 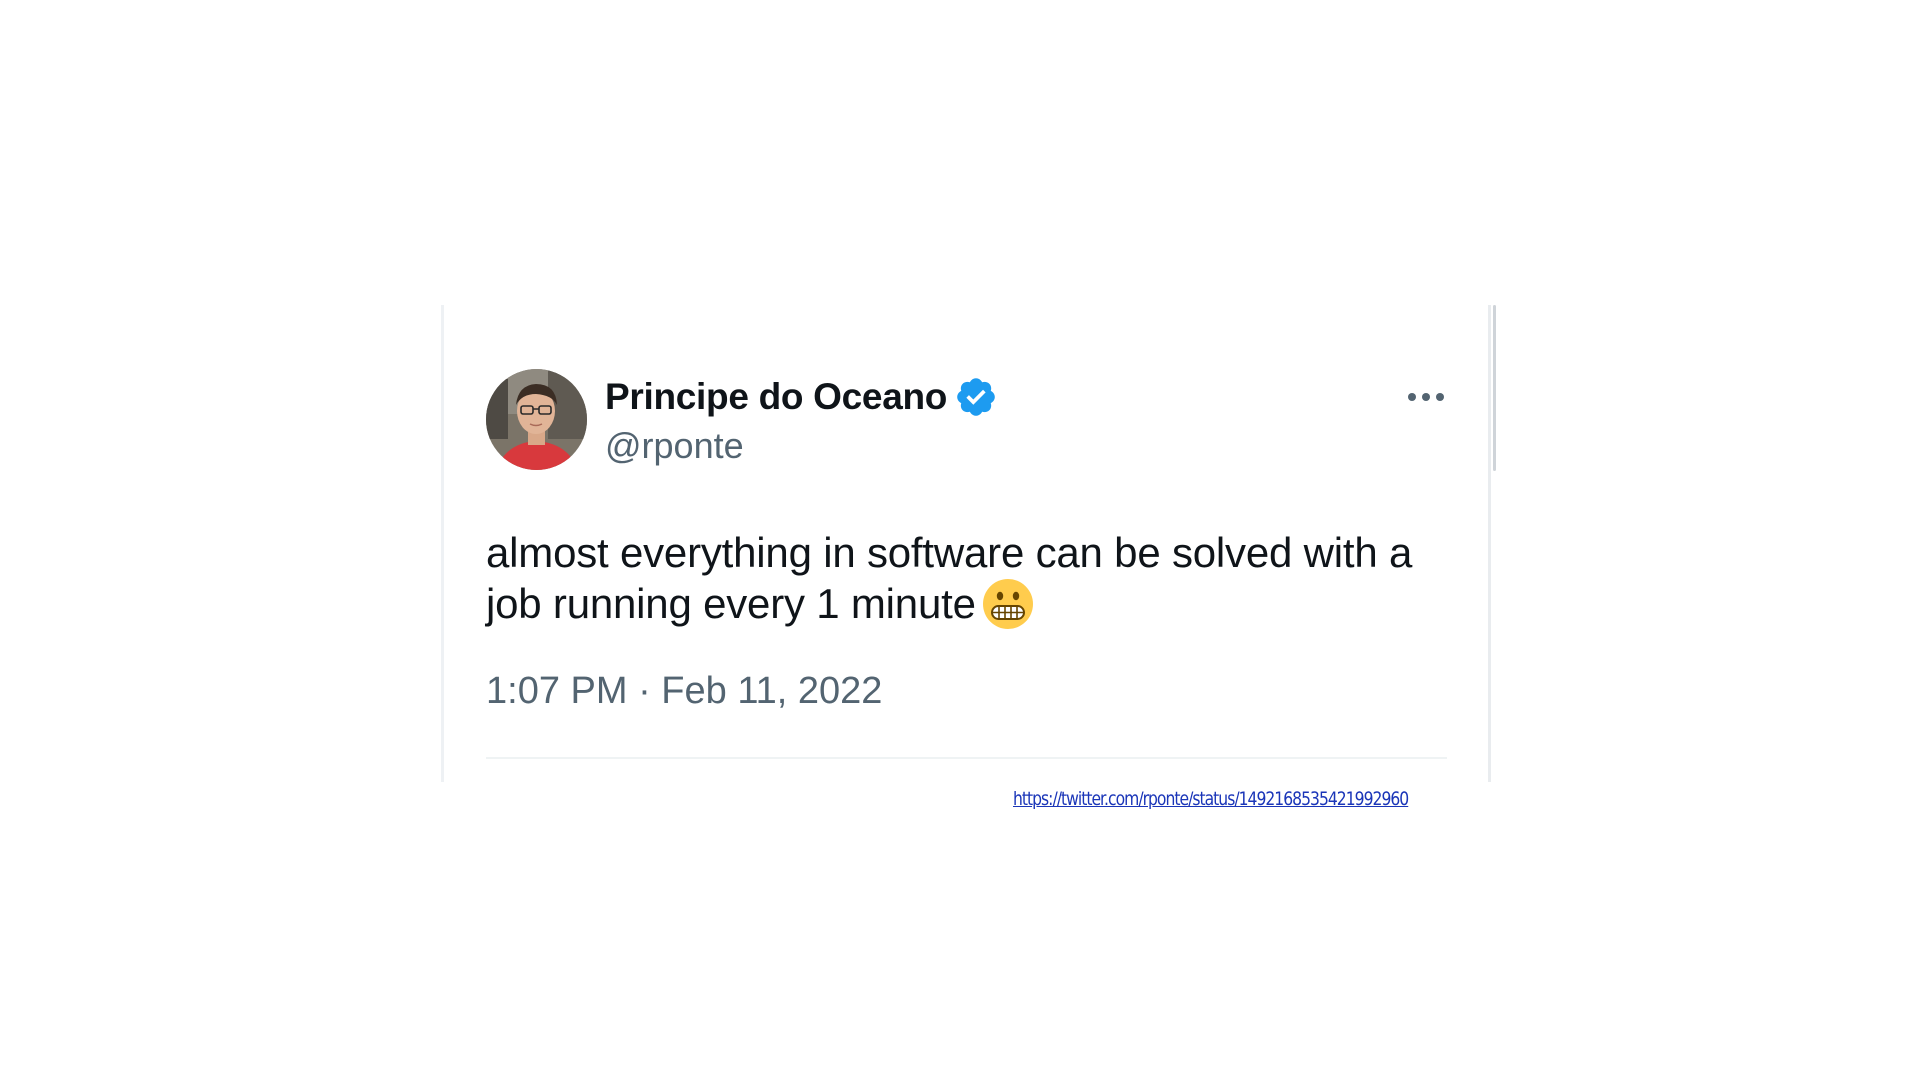 What do you see at coordinates (536, 419) in the screenshot?
I see `avatar` at bounding box center [536, 419].